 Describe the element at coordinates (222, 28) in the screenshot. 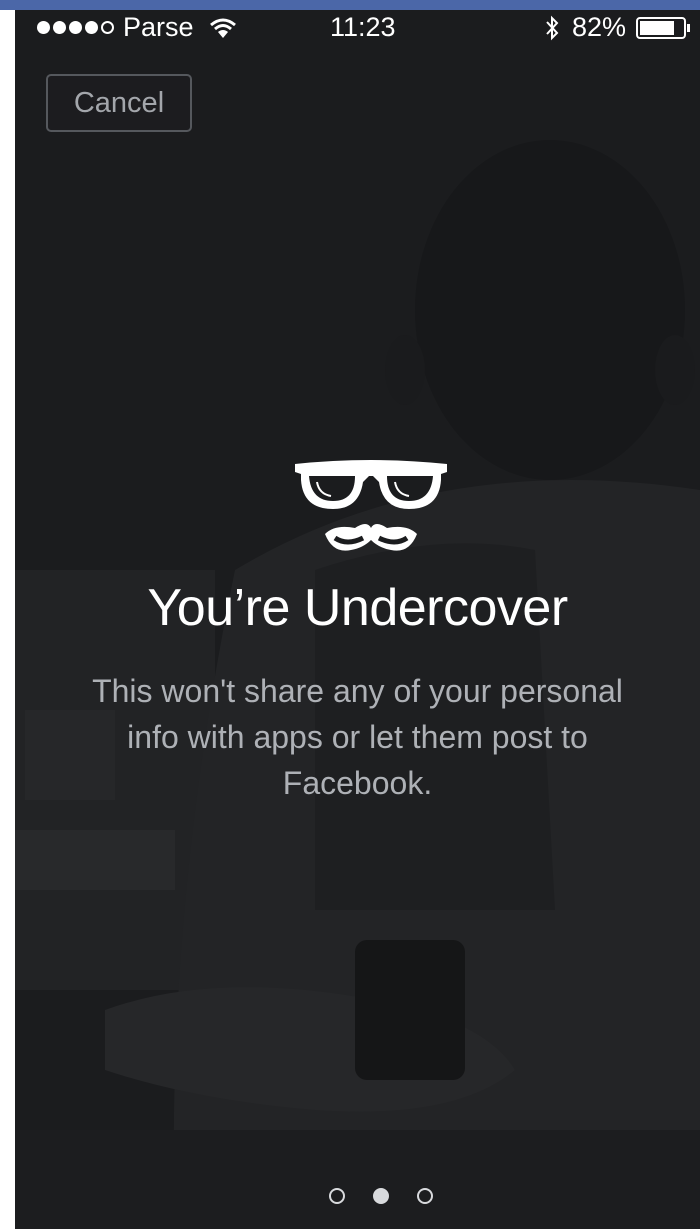

I see `wifi-icon` at that location.